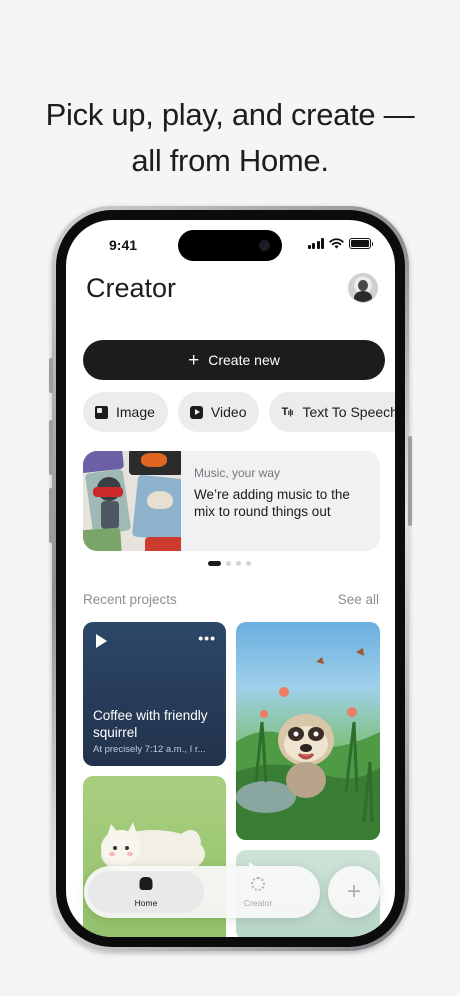  Describe the element at coordinates (207, 638) in the screenshot. I see `more-icon: •••` at that location.